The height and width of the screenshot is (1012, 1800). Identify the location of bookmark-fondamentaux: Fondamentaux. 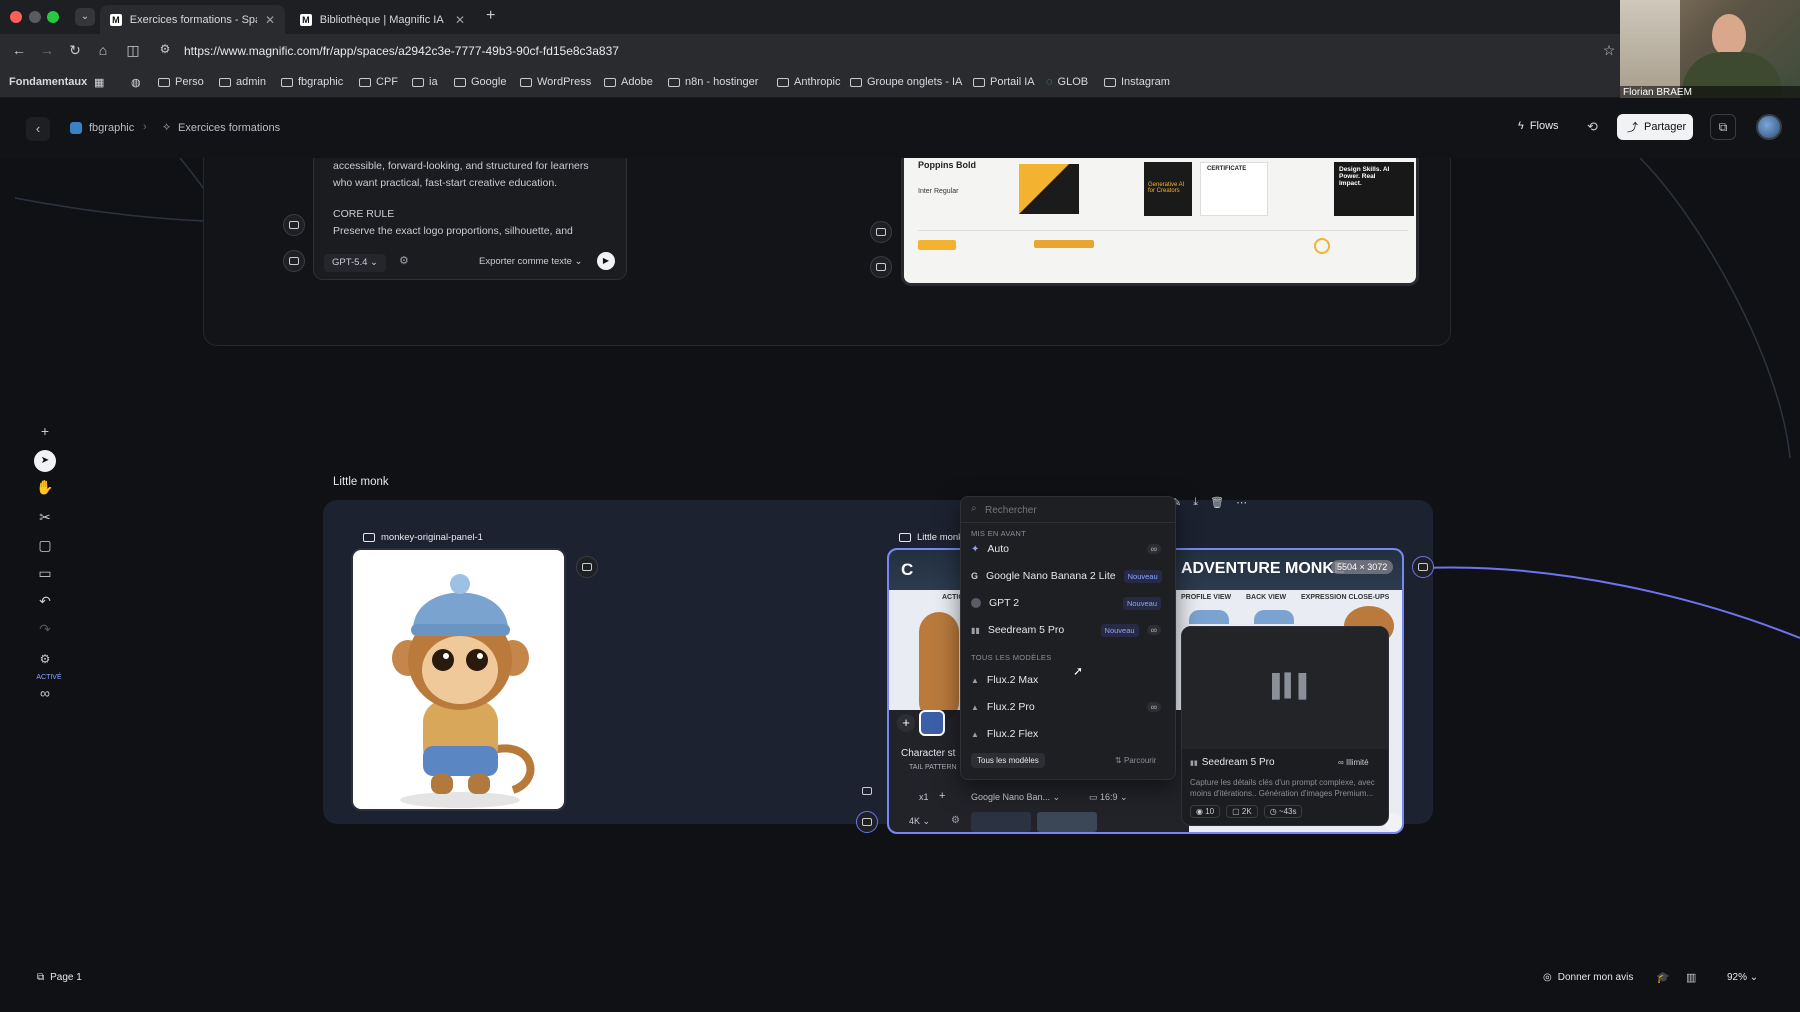
(48, 82).